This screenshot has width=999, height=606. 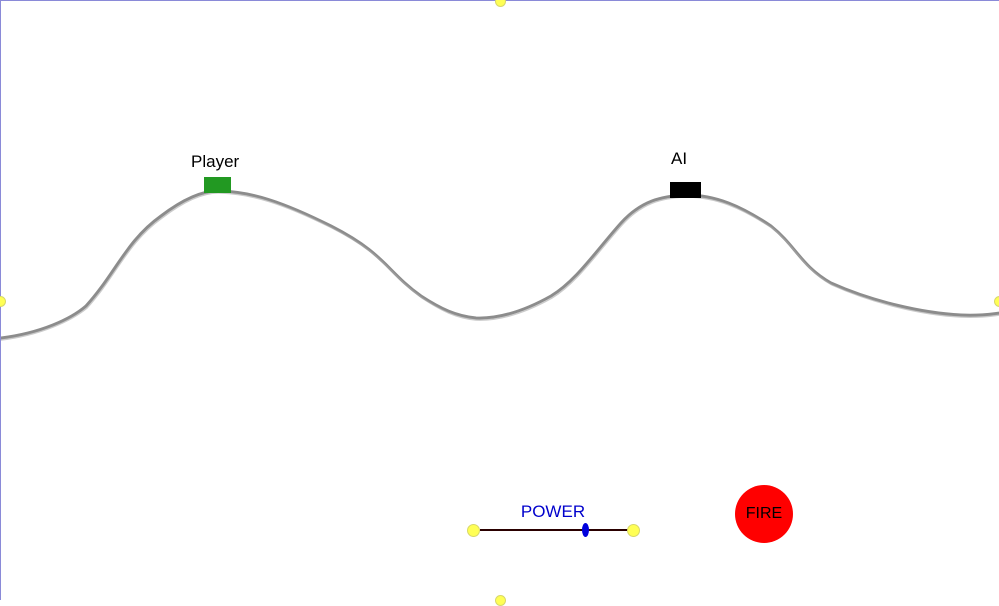 What do you see at coordinates (473, 530) in the screenshot?
I see `power-slider-min-handle` at bounding box center [473, 530].